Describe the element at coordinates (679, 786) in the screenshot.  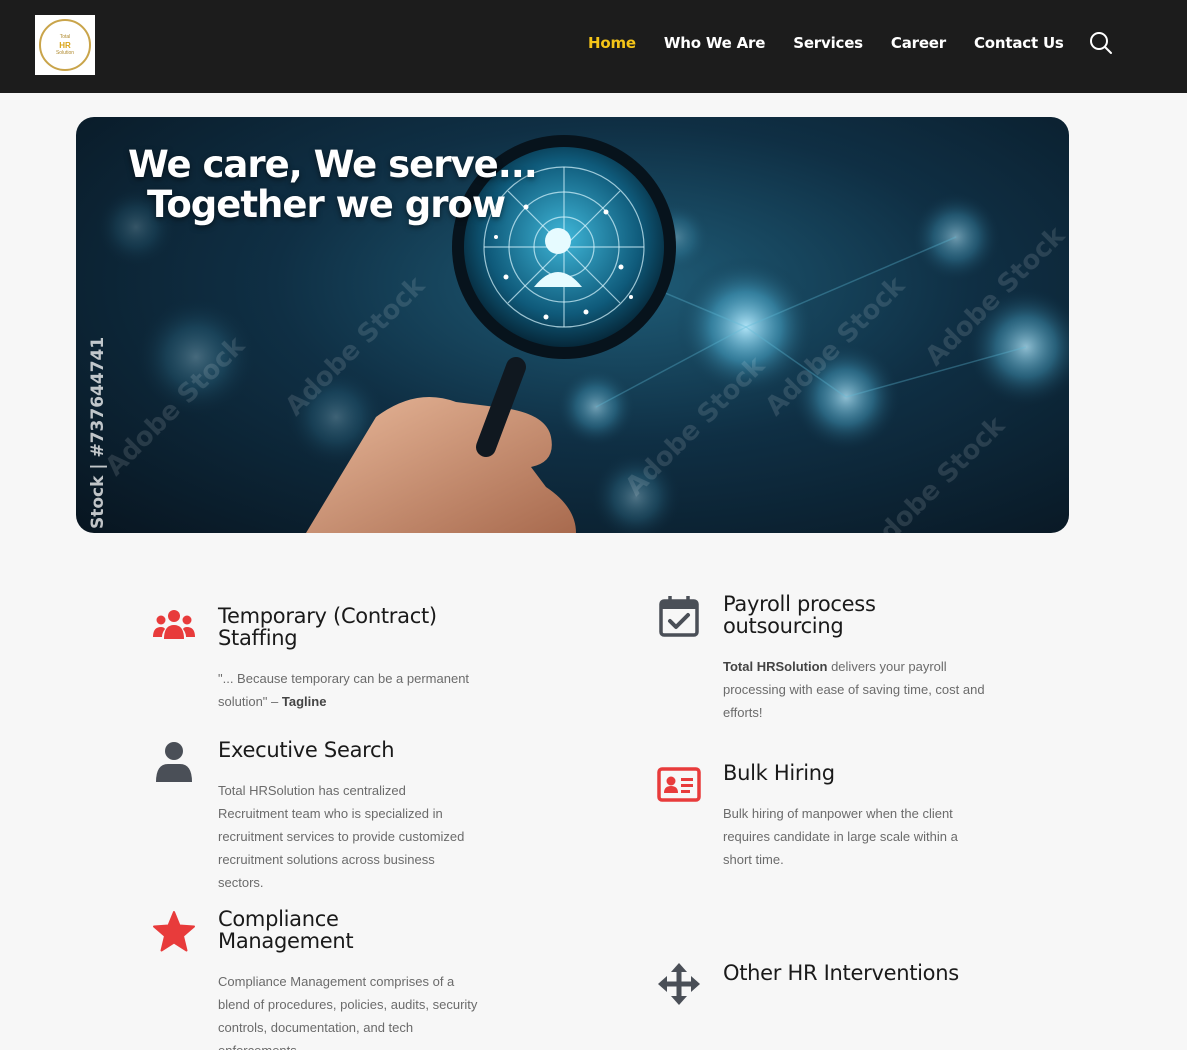
I see `id-card-icon` at that location.